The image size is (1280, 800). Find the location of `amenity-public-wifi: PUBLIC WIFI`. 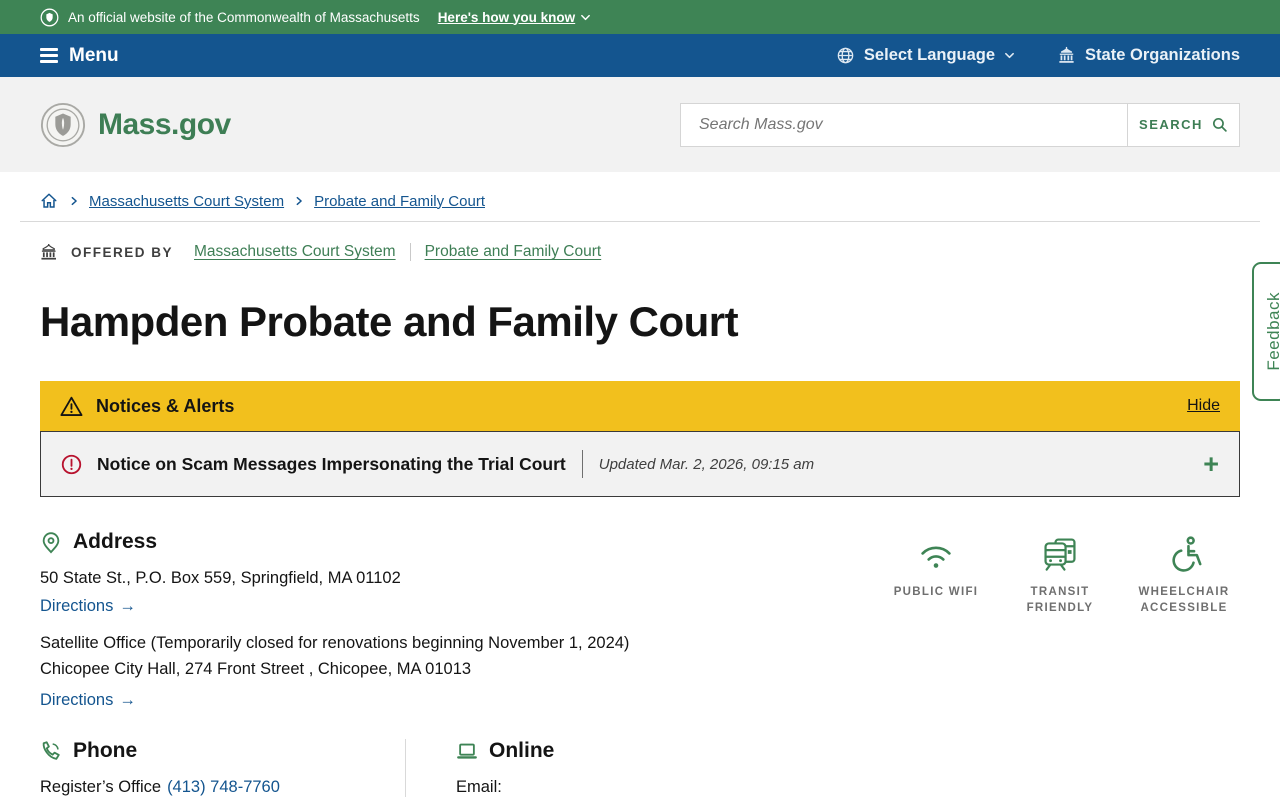

amenity-public-wifi: PUBLIC WIFI is located at coordinates (936, 622).